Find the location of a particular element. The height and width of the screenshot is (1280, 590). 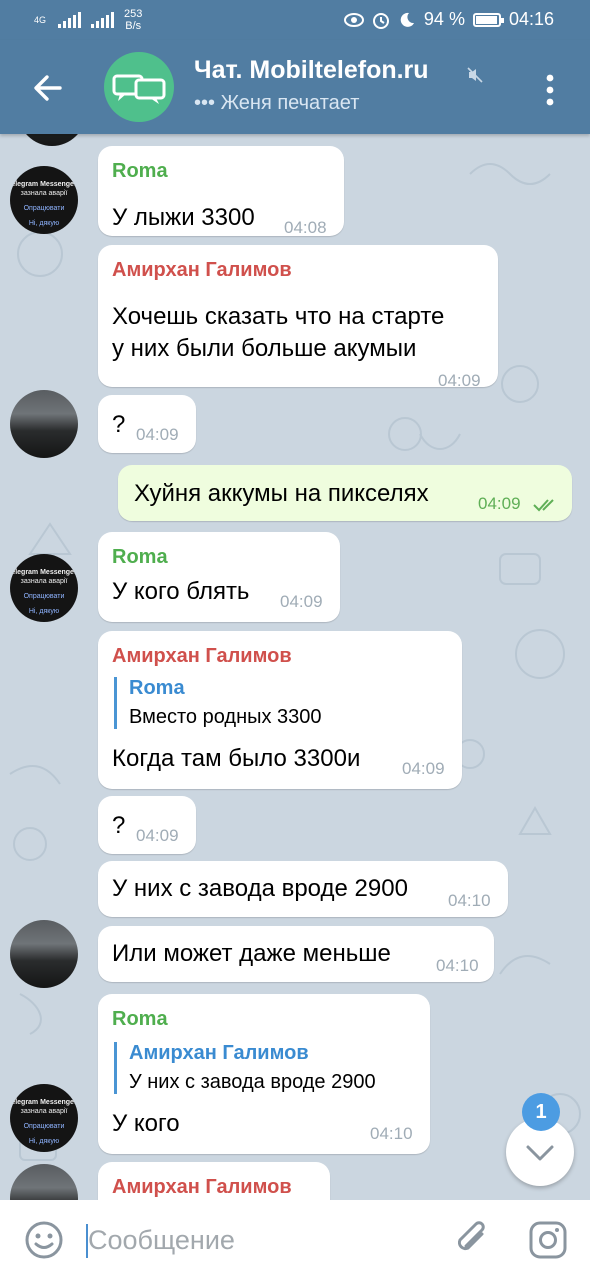

chat-avatar is located at coordinates (139, 87).